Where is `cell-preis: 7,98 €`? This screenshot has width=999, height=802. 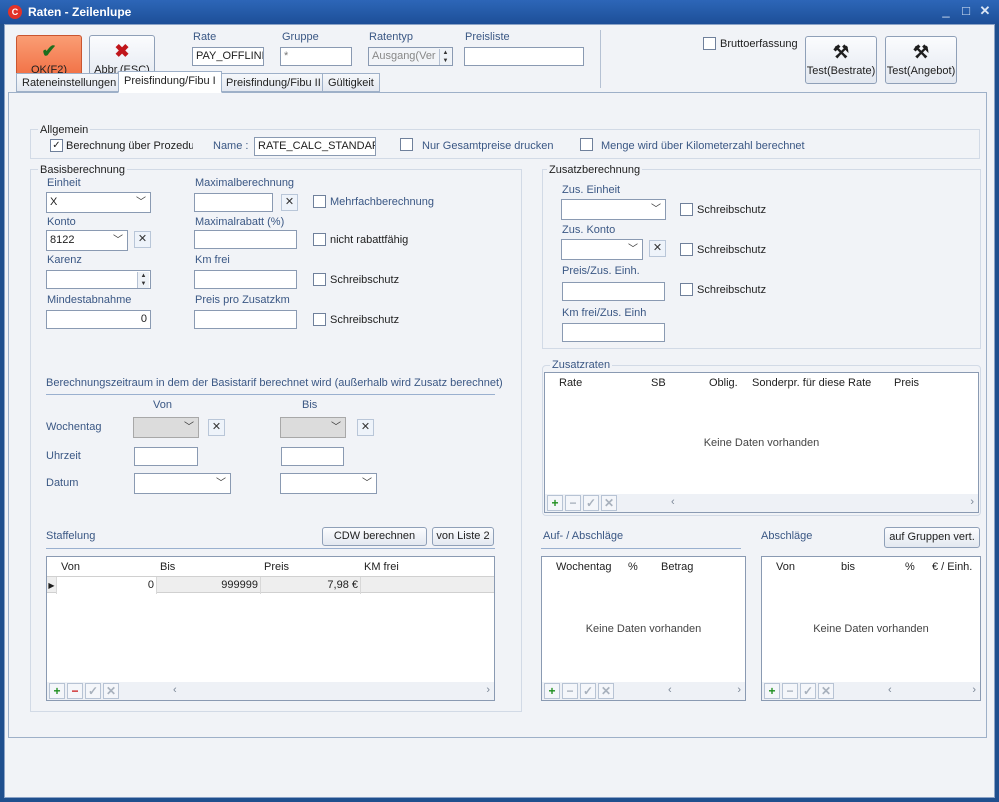
cell-preis: 7,98 € is located at coordinates (311, 585).